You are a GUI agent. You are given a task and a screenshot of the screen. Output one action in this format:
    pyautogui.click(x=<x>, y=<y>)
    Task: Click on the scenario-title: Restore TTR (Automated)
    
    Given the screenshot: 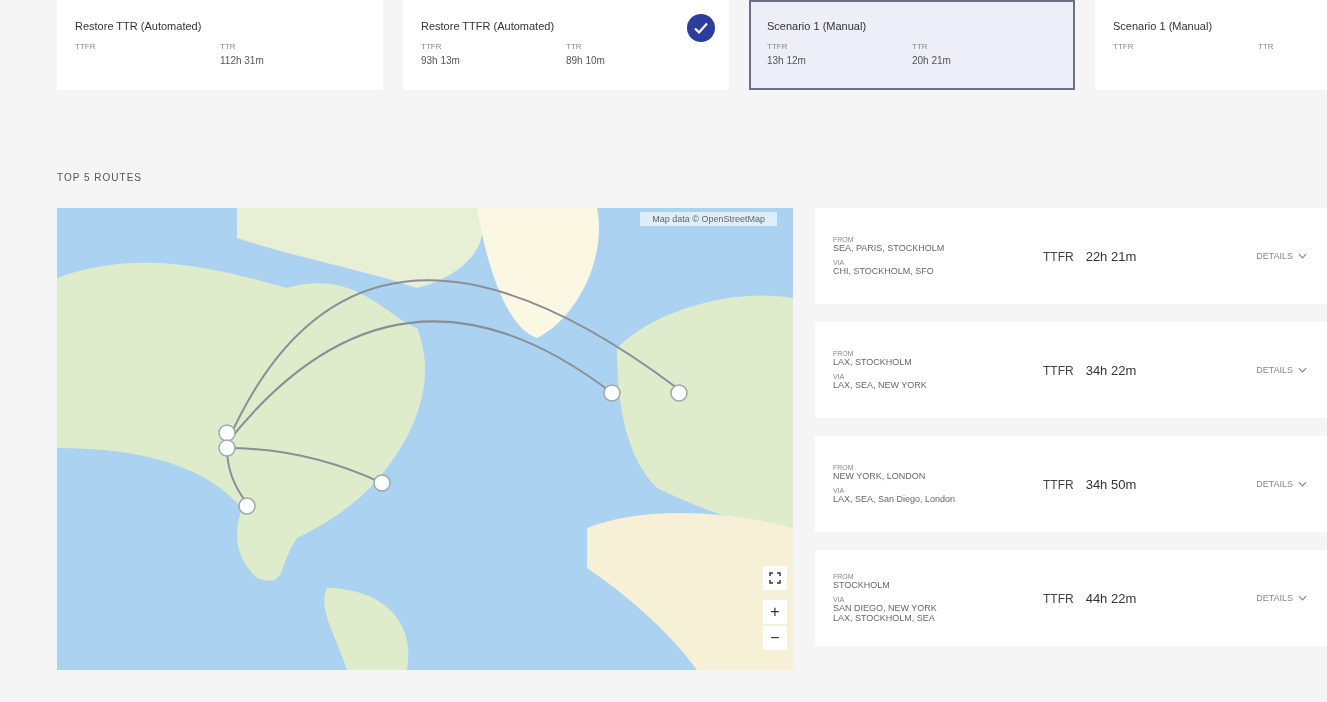 What is the action you would take?
    pyautogui.click(x=139, y=26)
    